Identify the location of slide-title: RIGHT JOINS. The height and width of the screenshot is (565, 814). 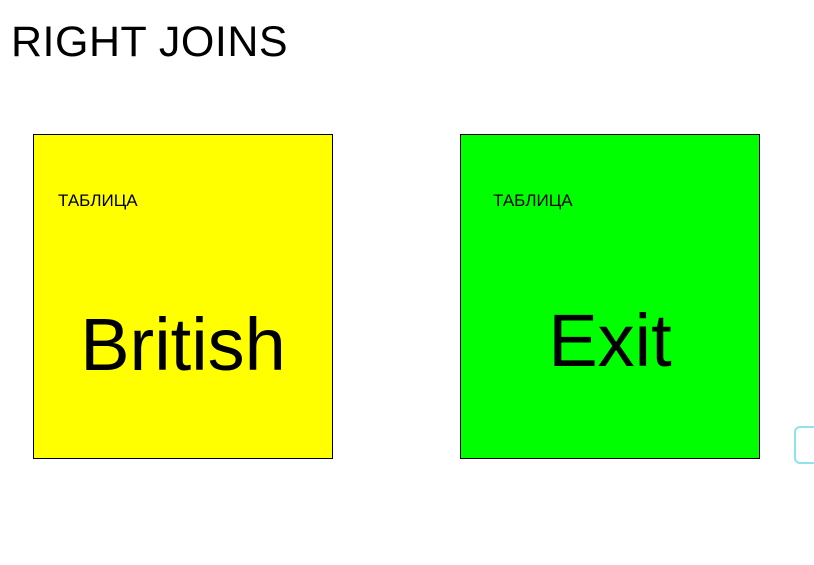
(150, 42).